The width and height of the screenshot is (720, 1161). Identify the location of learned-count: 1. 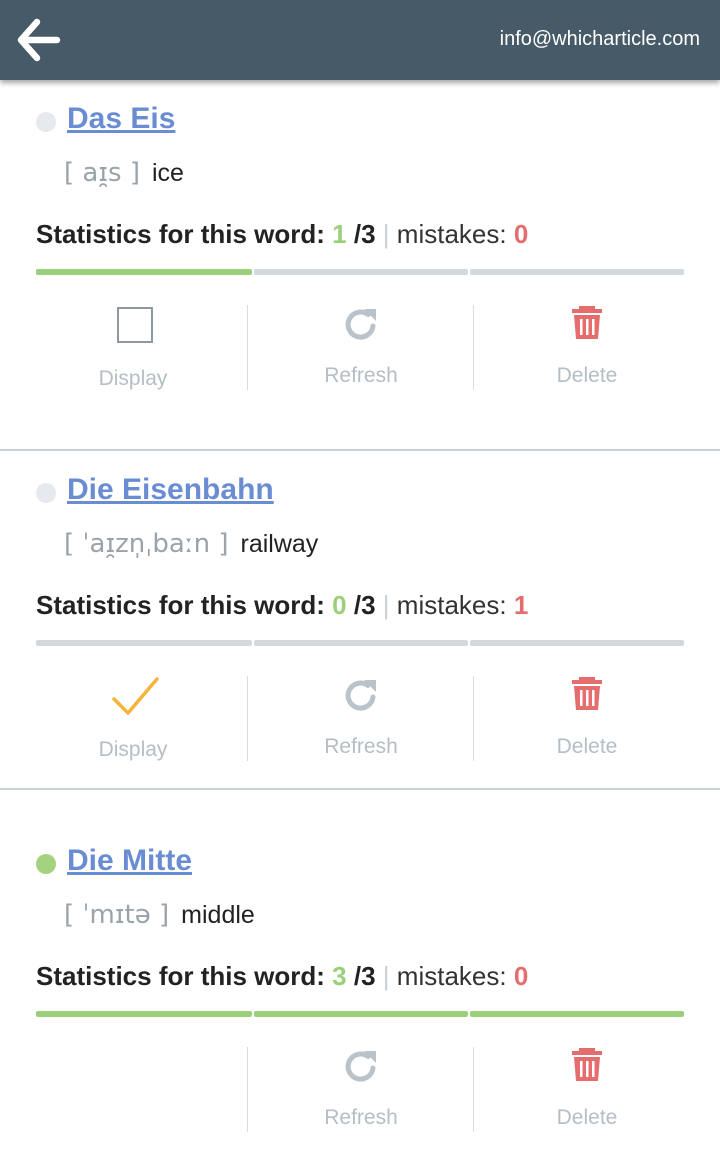
(339, 234).